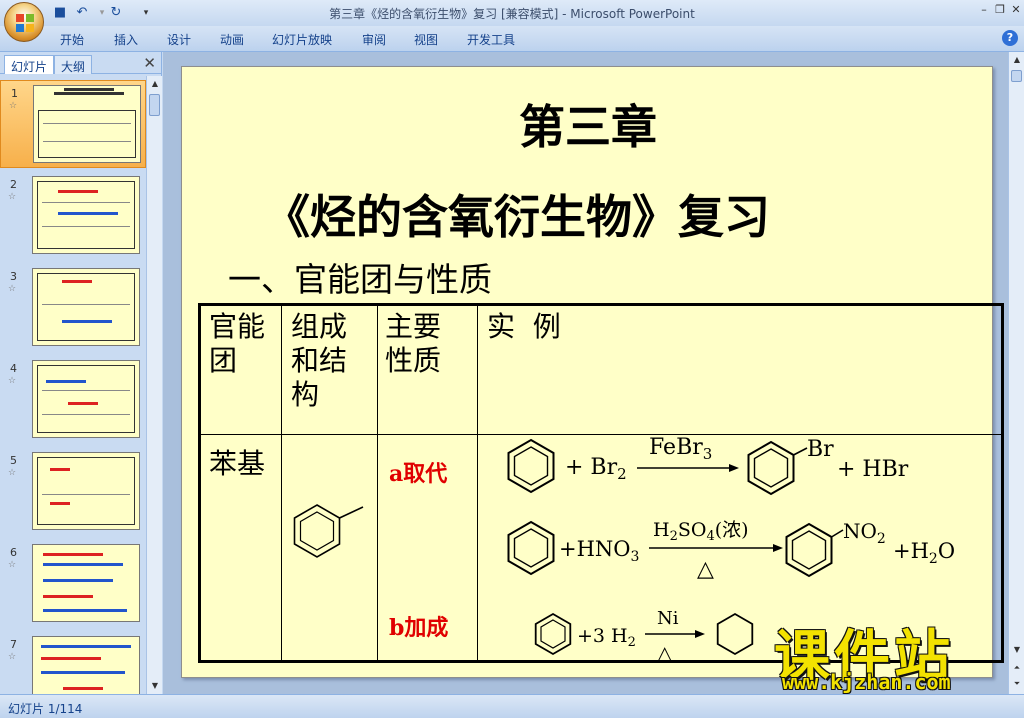  What do you see at coordinates (1016, 668) in the screenshot?
I see `previous-slide-icon: ⏶` at bounding box center [1016, 668].